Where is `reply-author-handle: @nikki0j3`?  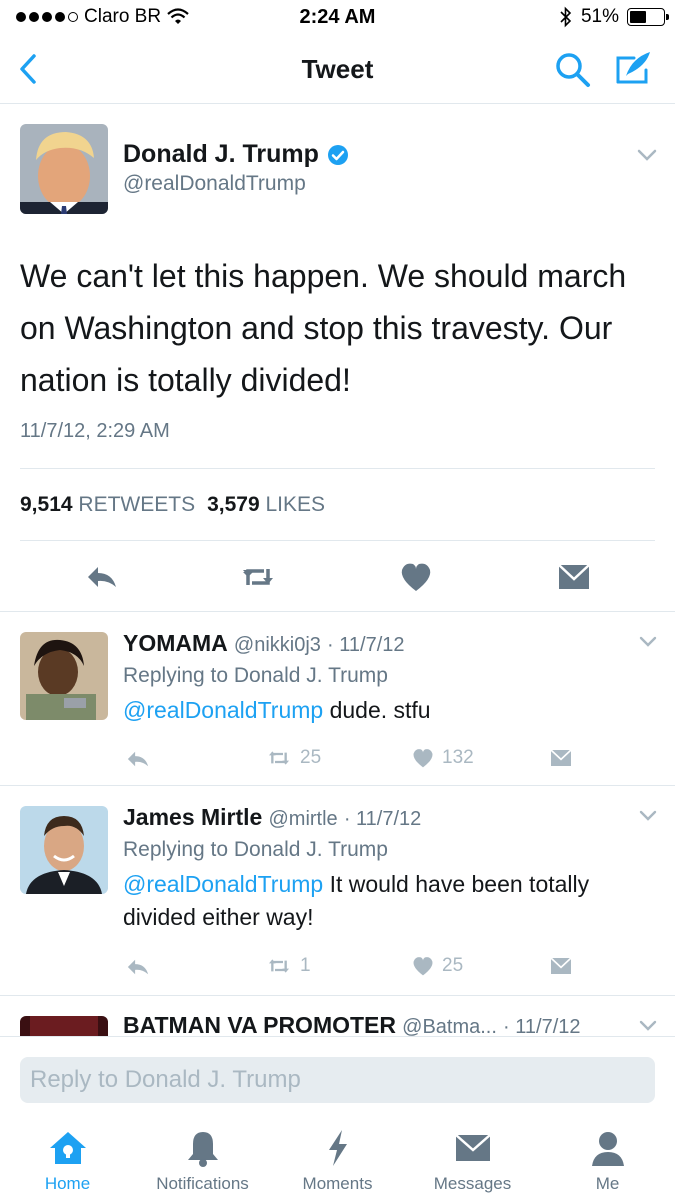 reply-author-handle: @nikki0j3 is located at coordinates (277, 645).